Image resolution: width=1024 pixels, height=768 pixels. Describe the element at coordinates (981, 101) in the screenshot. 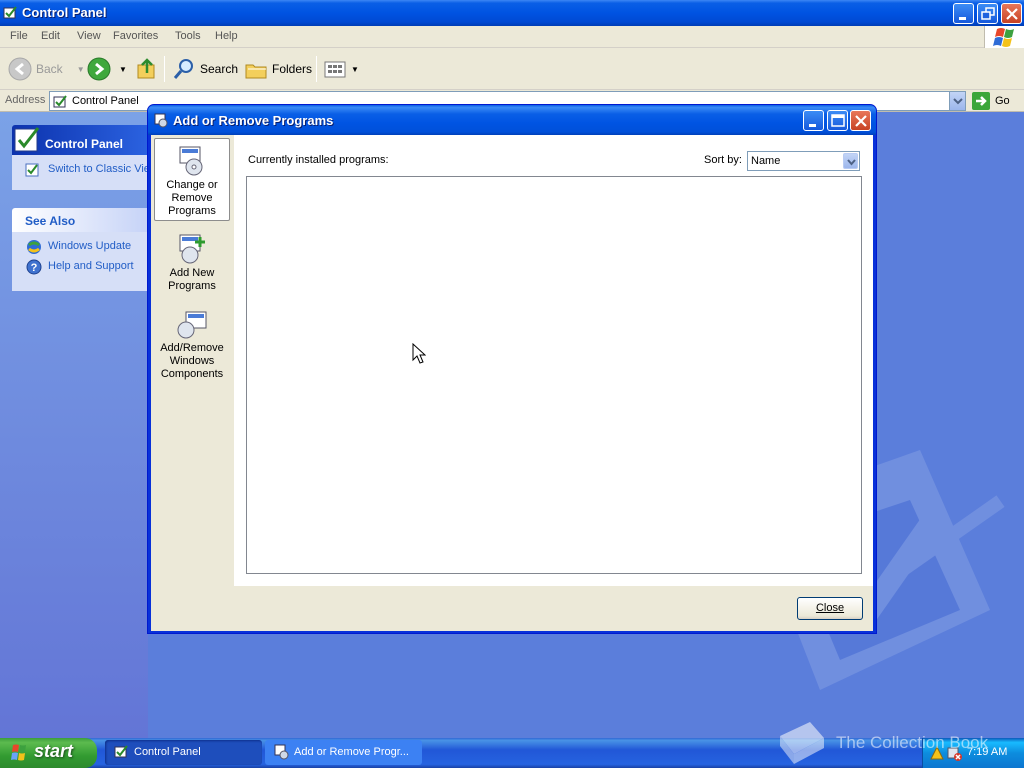

I see `go-arrow-icon` at that location.